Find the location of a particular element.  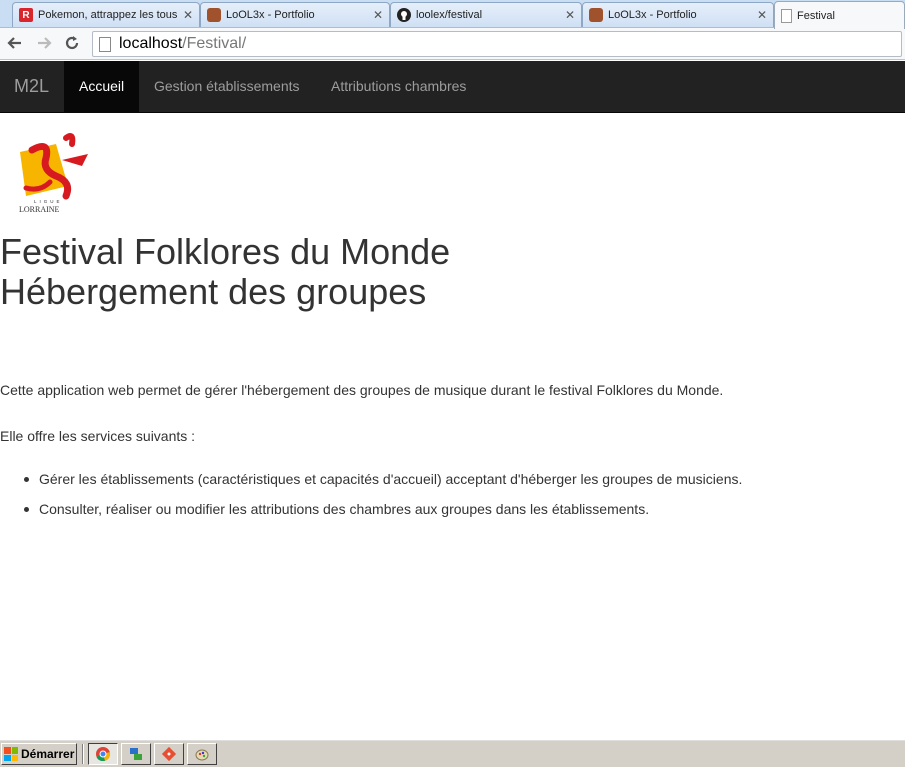

browser-tab-festival: Festival is located at coordinates (839, 15).